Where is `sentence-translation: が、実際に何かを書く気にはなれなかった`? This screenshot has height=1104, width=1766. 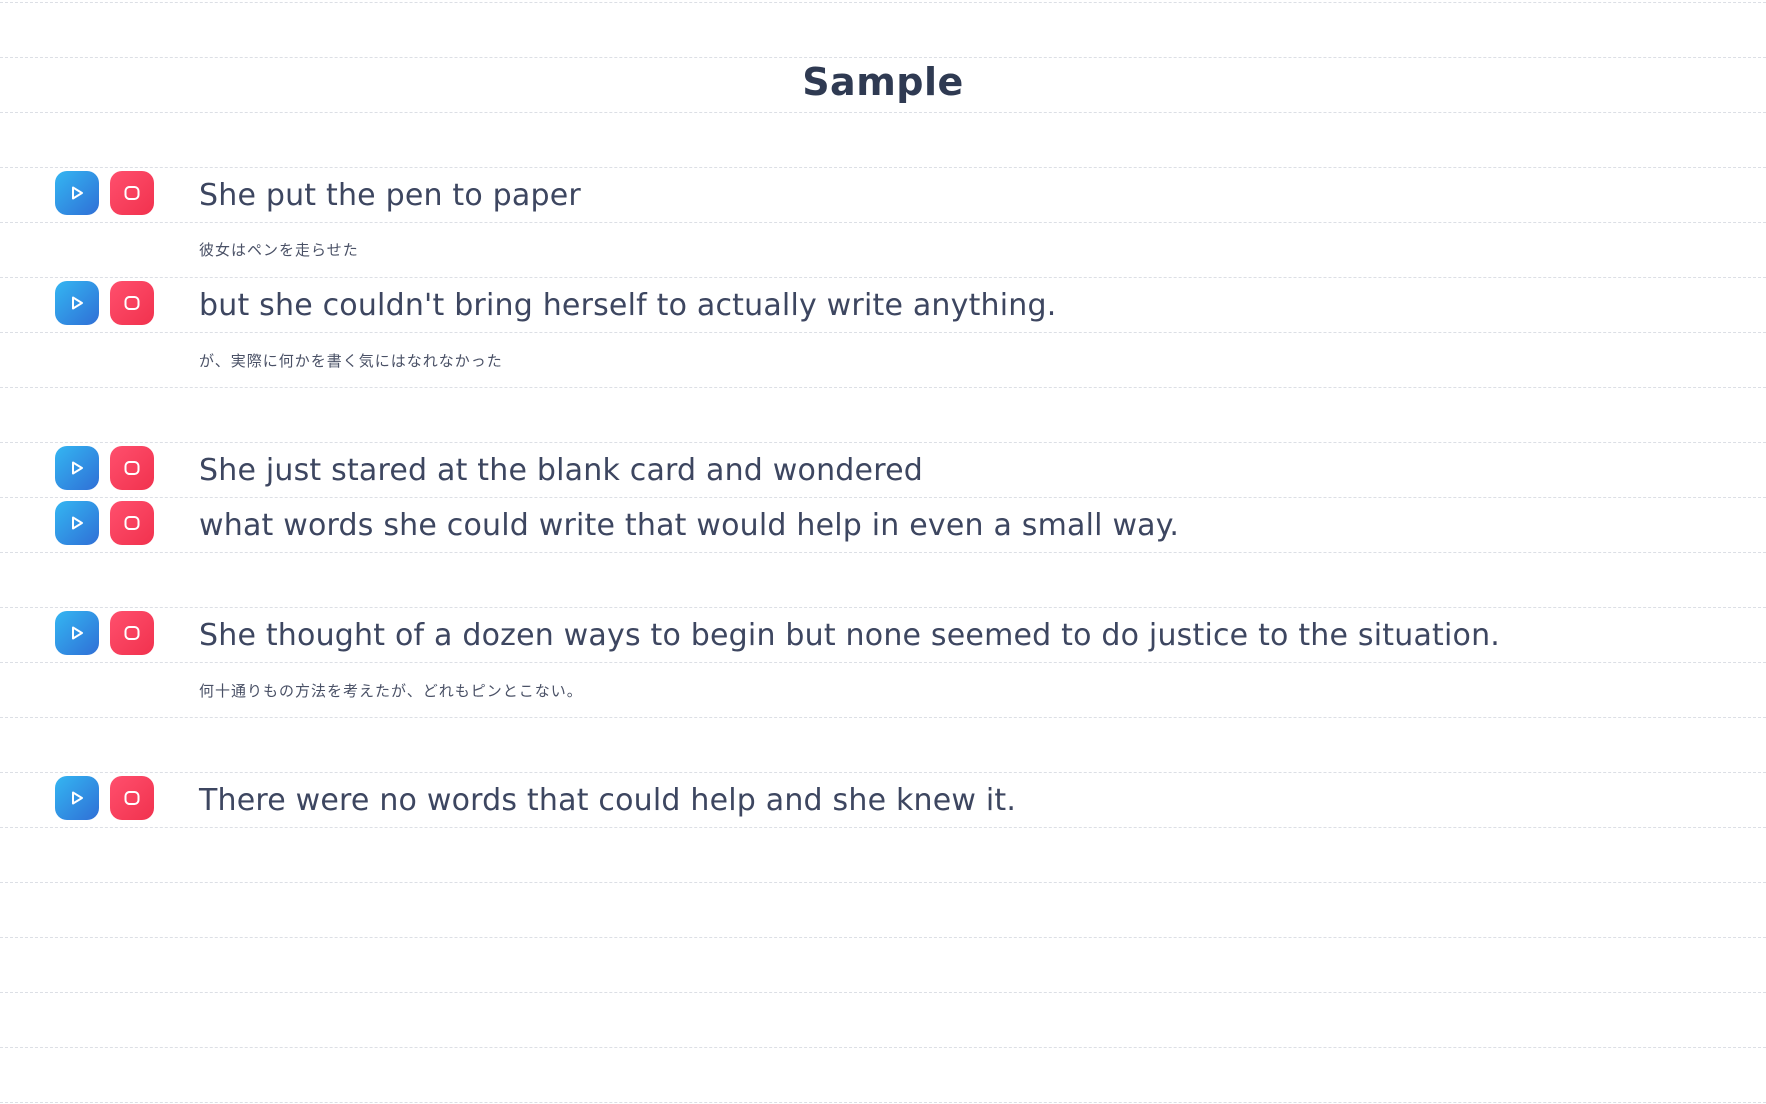
sentence-translation: が、実際に何かを書く気にはなれなかった is located at coordinates (351, 361).